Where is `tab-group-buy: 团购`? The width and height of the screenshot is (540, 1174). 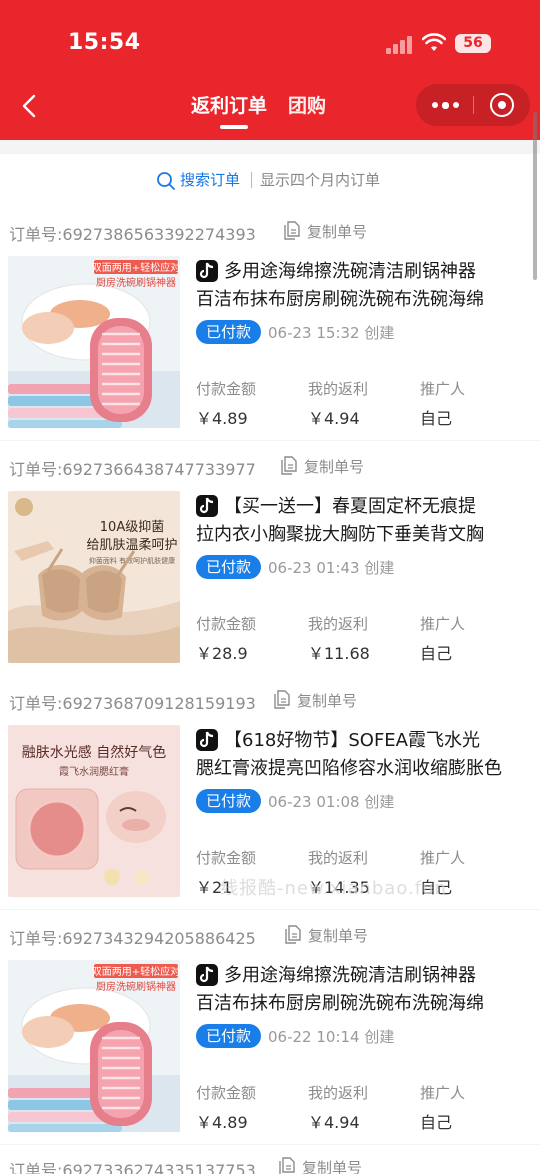 tab-group-buy: 团购 is located at coordinates (307, 104).